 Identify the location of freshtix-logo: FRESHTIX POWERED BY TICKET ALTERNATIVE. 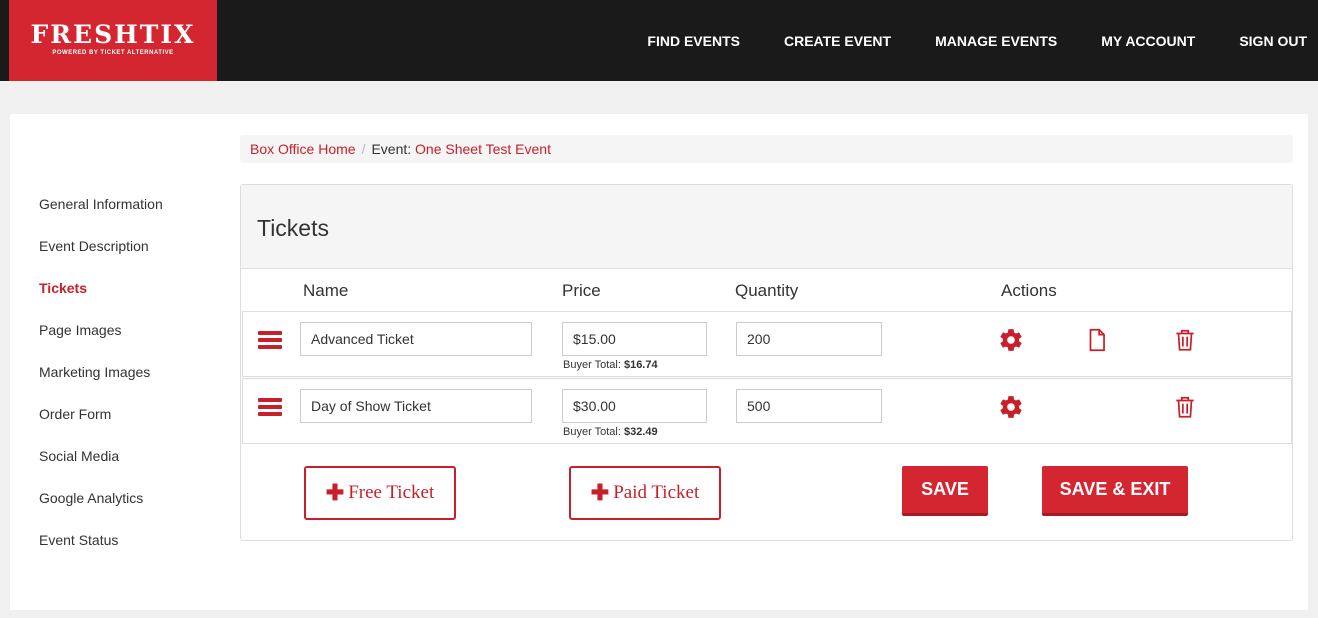
(113, 40).